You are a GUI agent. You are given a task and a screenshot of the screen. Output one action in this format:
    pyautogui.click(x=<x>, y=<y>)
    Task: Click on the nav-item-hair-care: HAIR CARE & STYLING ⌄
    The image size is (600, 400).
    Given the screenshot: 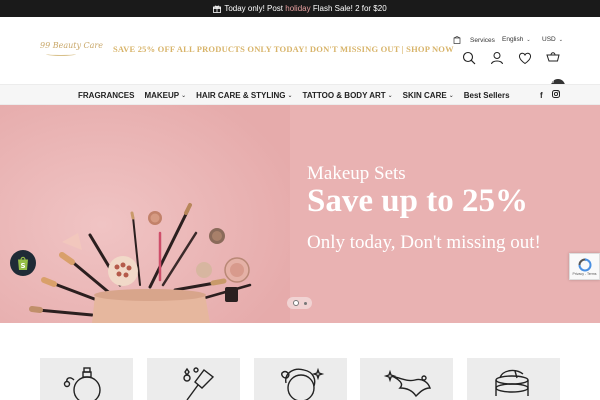 What is the action you would take?
    pyautogui.click(x=244, y=95)
    